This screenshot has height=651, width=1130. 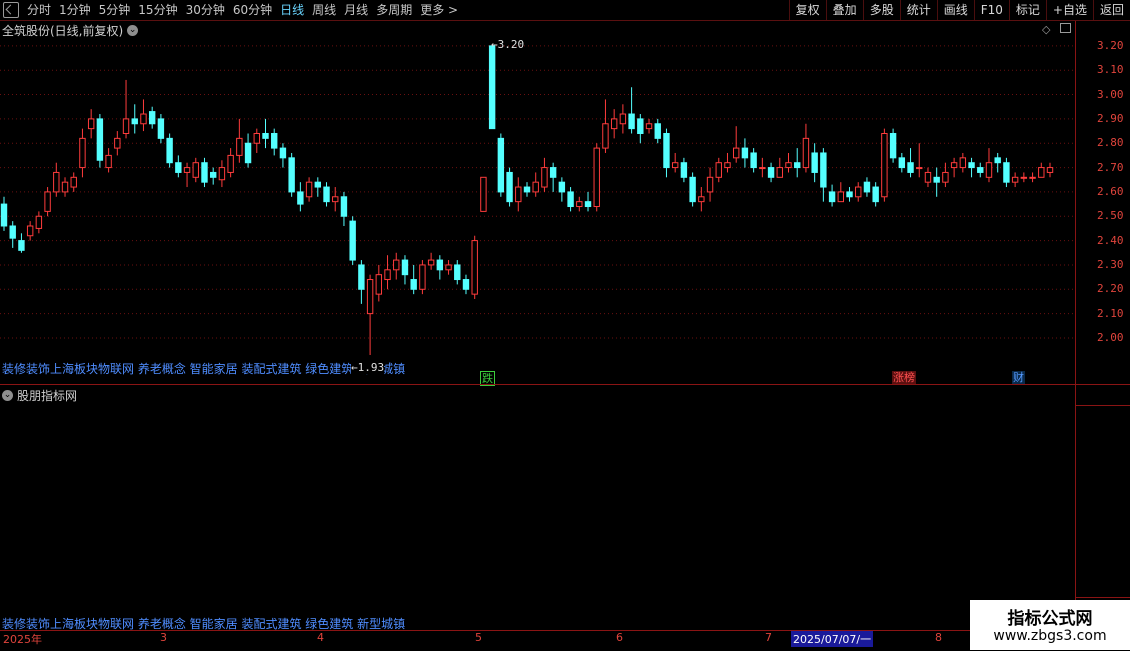 What do you see at coordinates (75, 10) in the screenshot?
I see `period-1min: 1分钟` at bounding box center [75, 10].